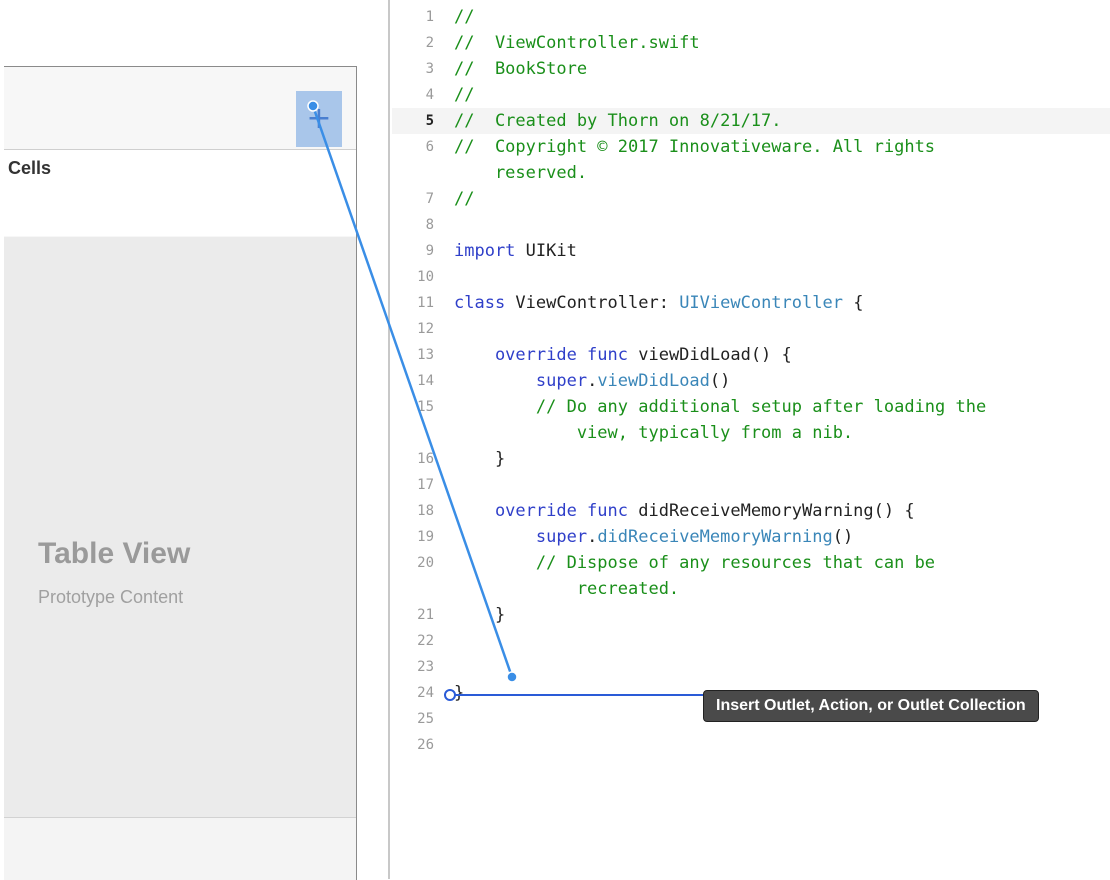 The height and width of the screenshot is (880, 1110). I want to click on code-line: 13 override func viewDidLoad() {, so click(751, 355).